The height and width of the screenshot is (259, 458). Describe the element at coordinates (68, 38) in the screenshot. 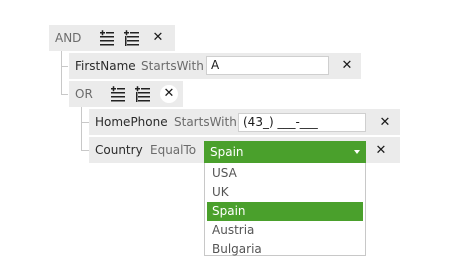

I see `and-operator: AND` at that location.